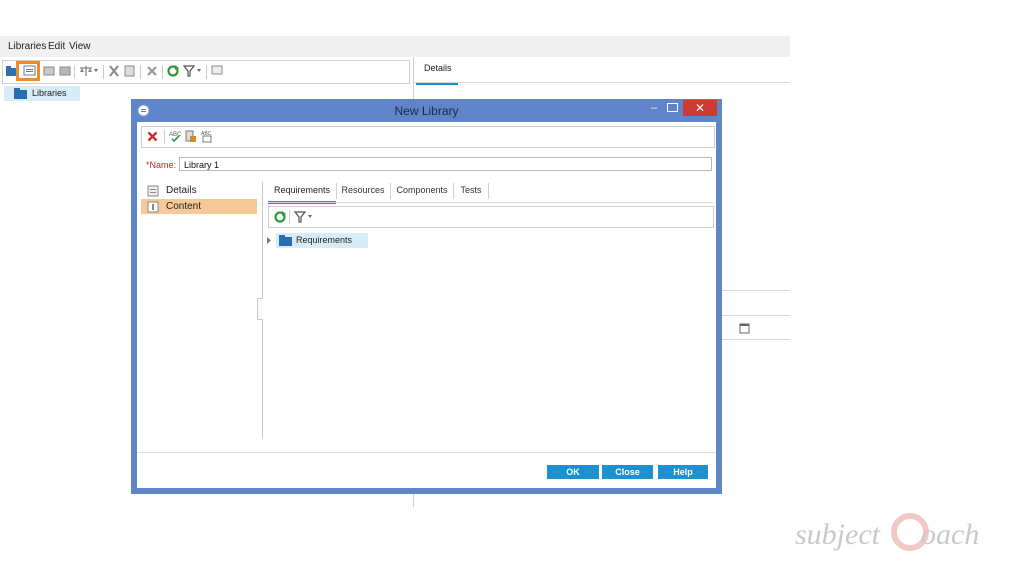  What do you see at coordinates (491, 217) in the screenshot?
I see `content-toolbar` at bounding box center [491, 217].